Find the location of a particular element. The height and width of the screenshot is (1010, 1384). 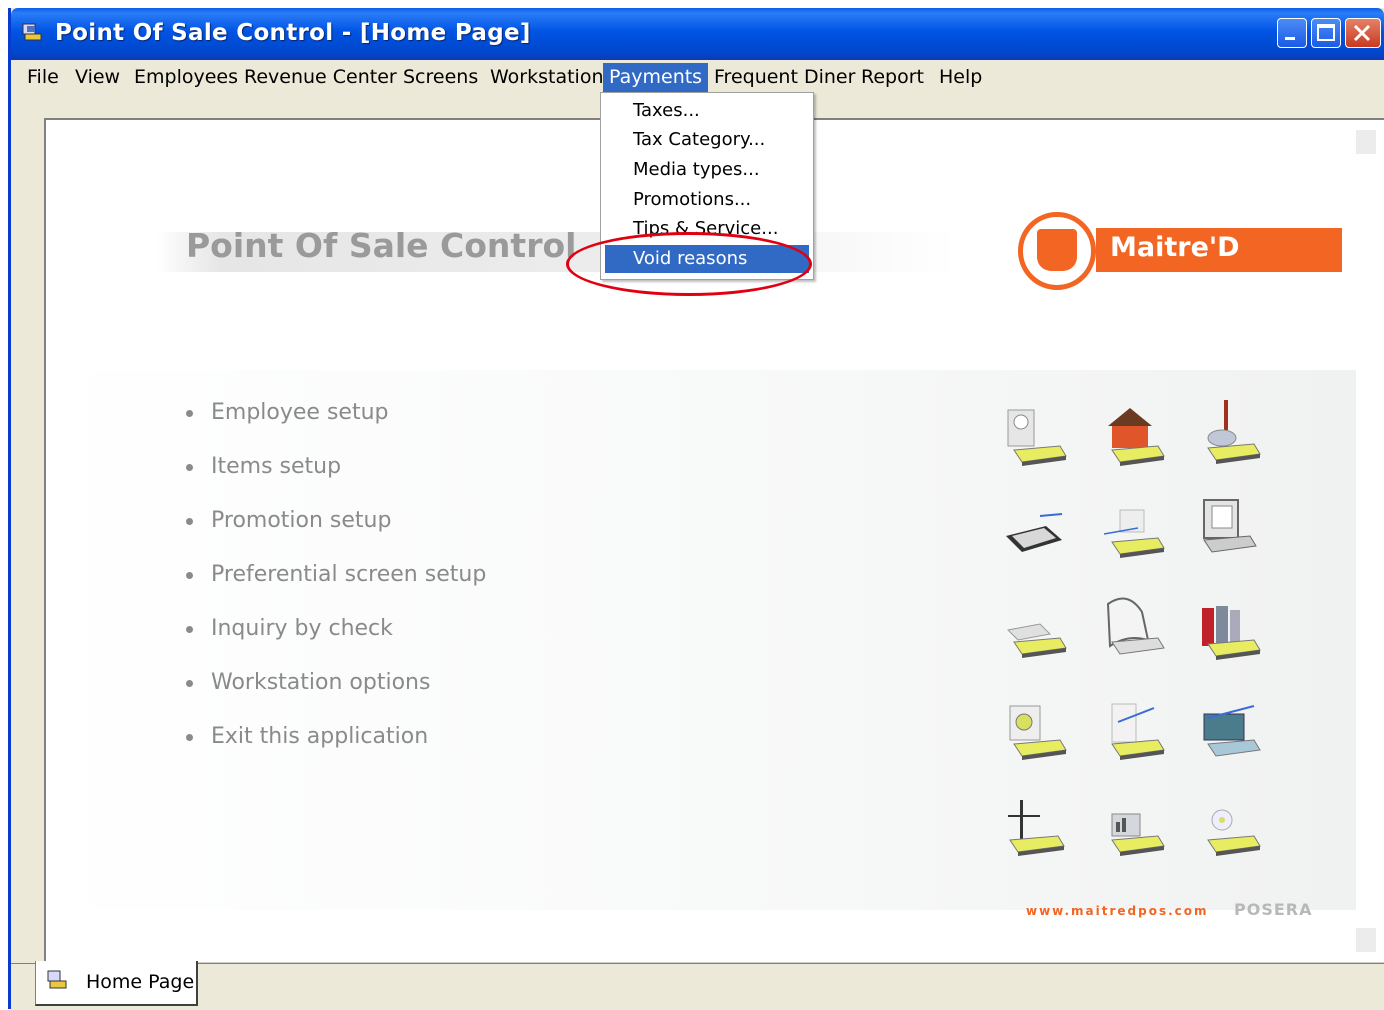

home-page-icon is located at coordinates (57, 979).